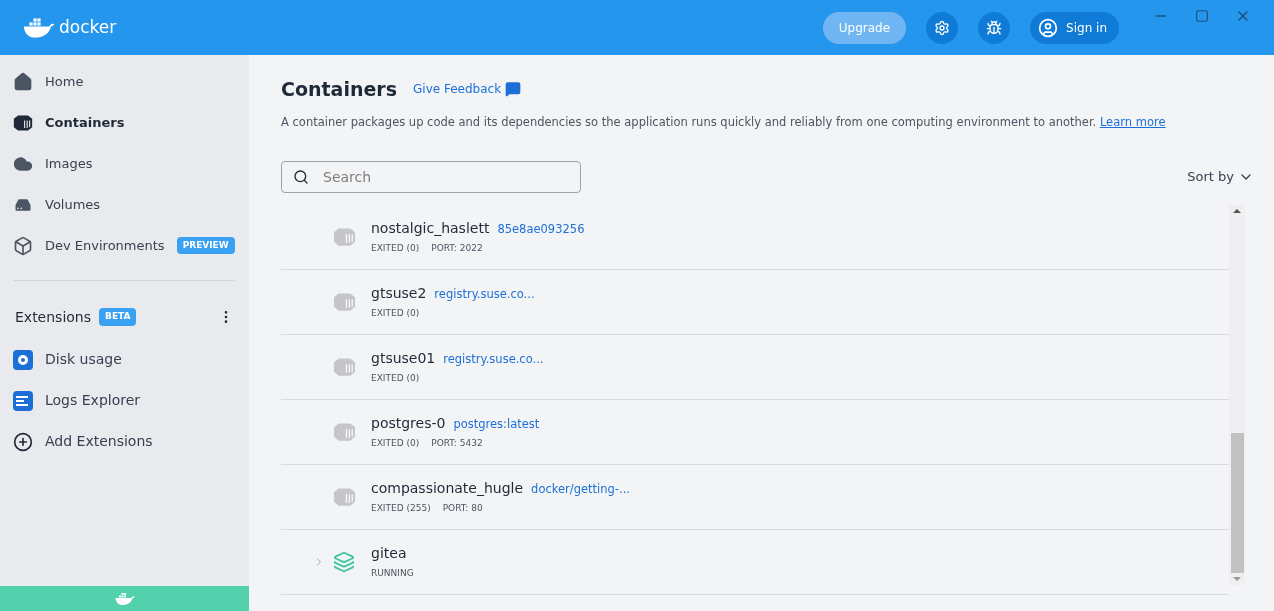  Describe the element at coordinates (462, 508) in the screenshot. I see `container-port: PORT: 80` at that location.